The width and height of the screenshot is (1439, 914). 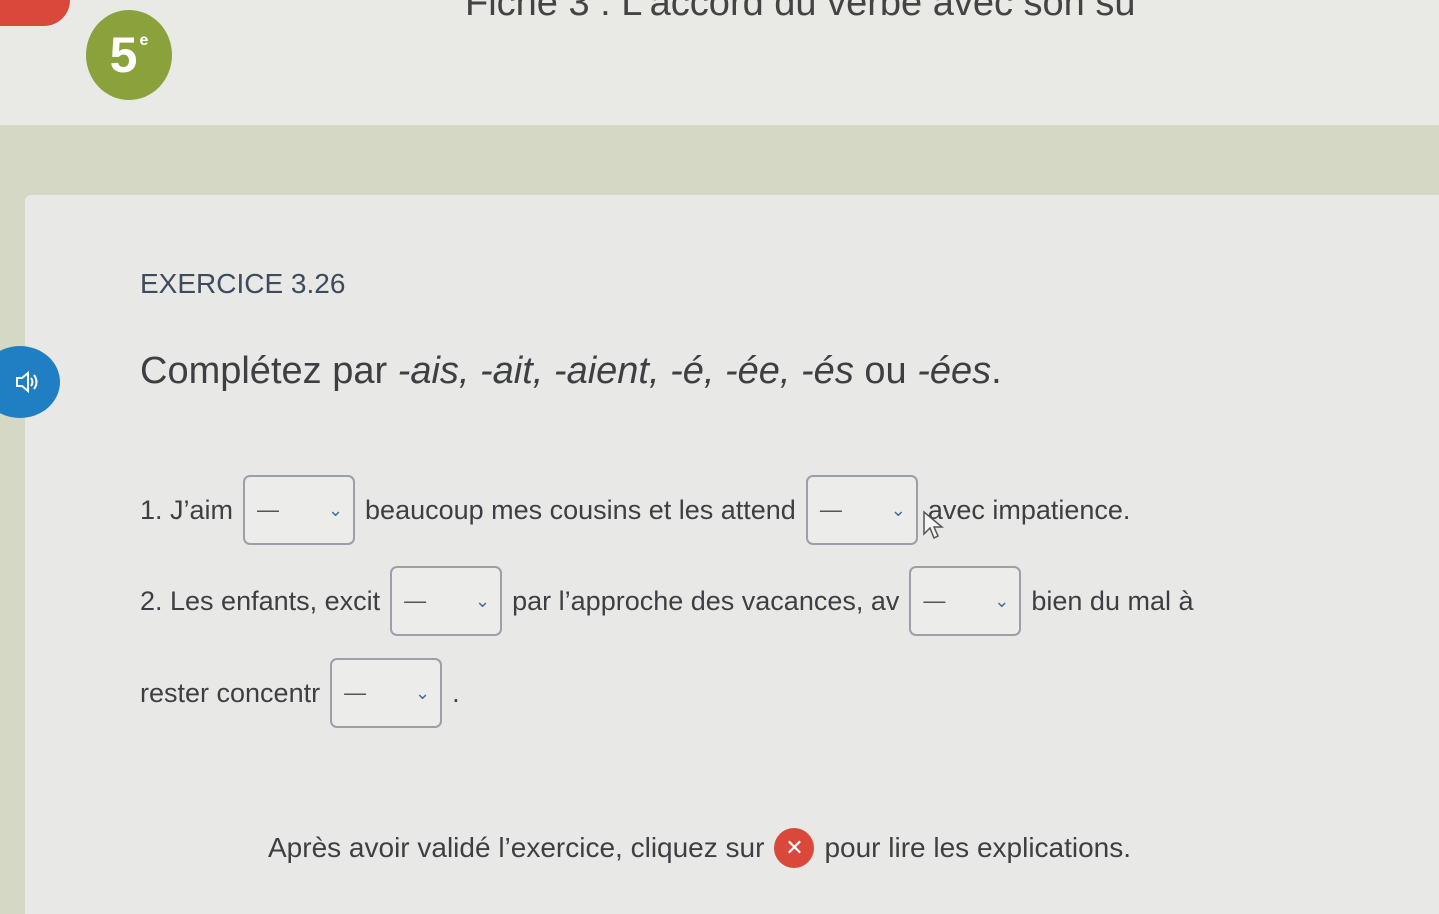 I want to click on exercise-id: EXERCICE 3.26, so click(x=243, y=283).